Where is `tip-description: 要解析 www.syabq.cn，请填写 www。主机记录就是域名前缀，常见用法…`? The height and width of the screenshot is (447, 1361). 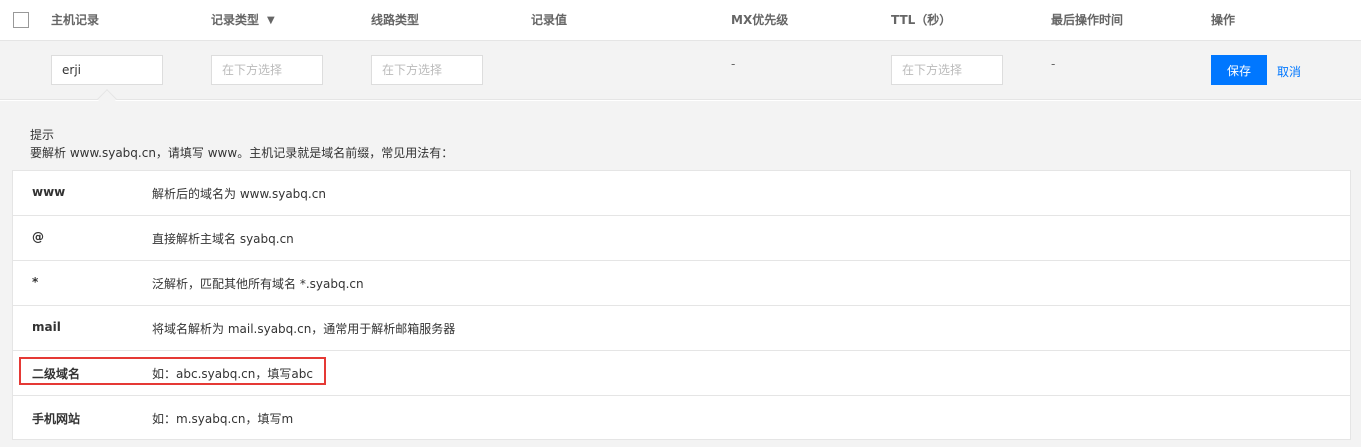 tip-description: 要解析 www.syabq.cn，请填写 www。主机记录就是域名前缀，常见用法… is located at coordinates (242, 153).